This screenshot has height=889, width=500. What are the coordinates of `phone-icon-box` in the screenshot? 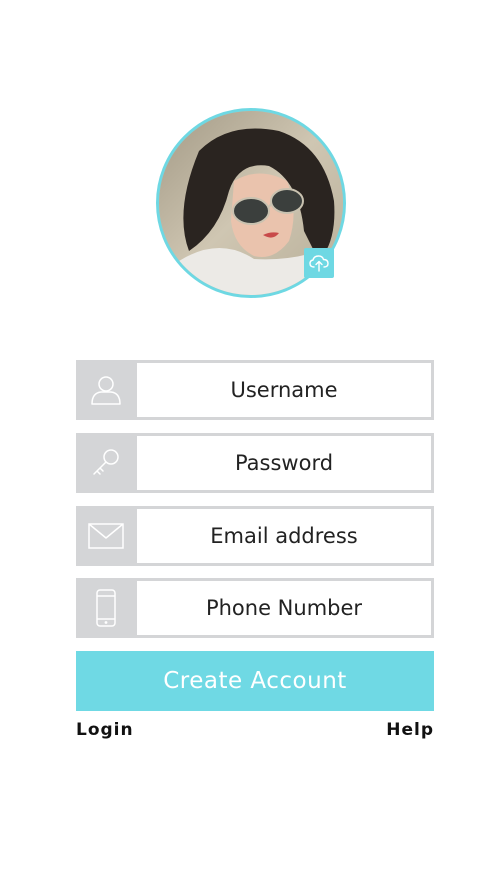 It's located at (106, 608).